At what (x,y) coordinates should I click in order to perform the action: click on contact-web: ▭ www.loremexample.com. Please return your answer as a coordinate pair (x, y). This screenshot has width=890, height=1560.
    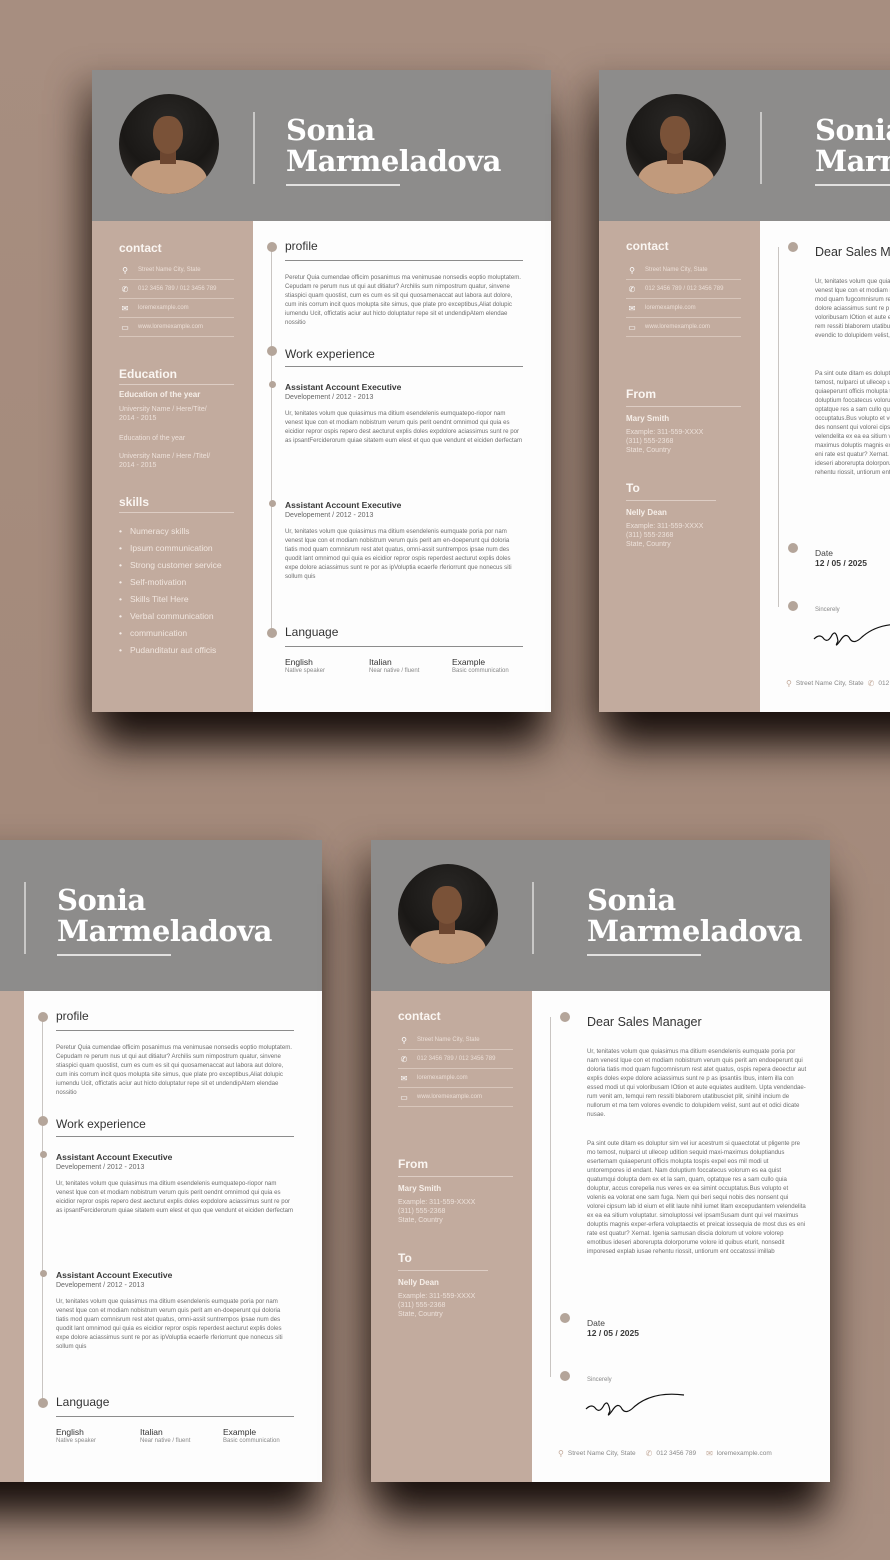
    Looking at the image, I should click on (683, 327).